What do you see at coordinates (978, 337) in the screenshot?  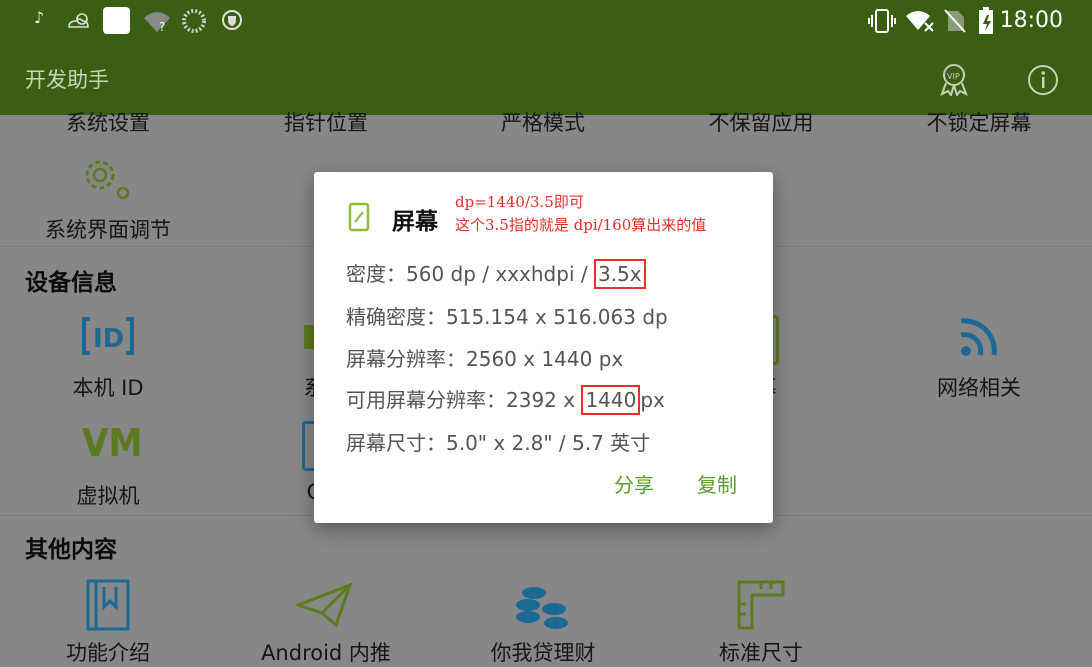 I see `wifi-signal-icon` at bounding box center [978, 337].